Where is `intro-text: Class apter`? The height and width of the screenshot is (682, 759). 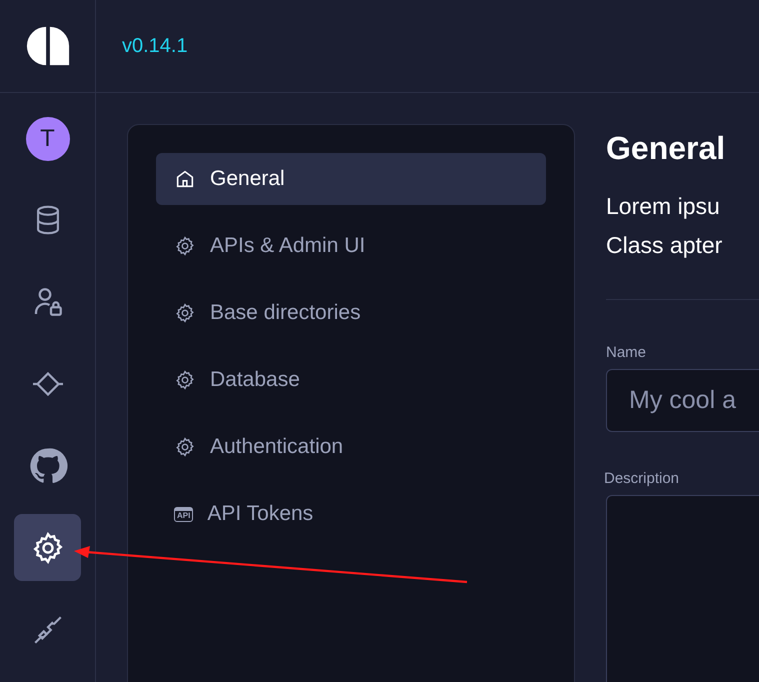
intro-text: Class apter is located at coordinates (665, 245).